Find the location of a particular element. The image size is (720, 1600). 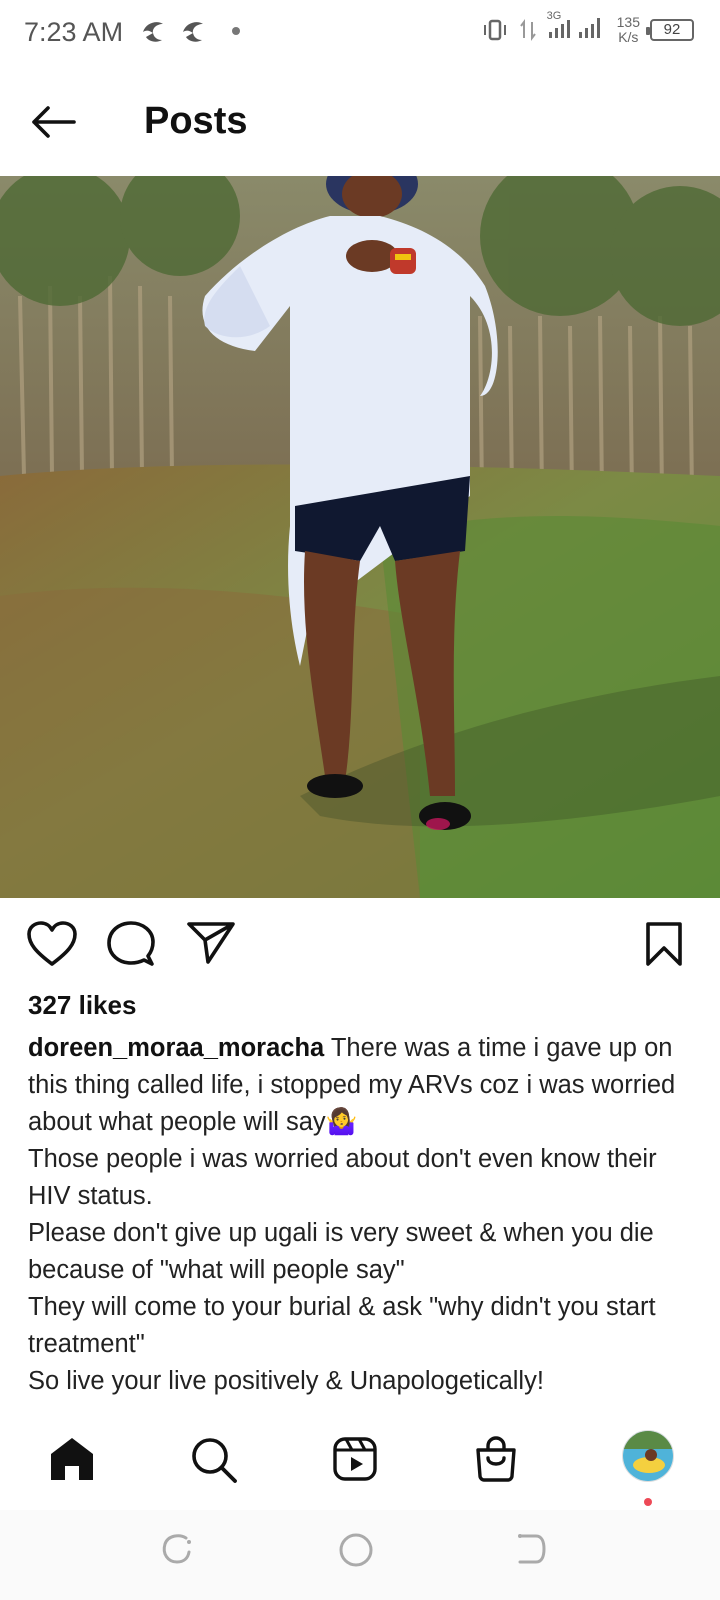

back-nav-button is located at coordinates (531, 1551).